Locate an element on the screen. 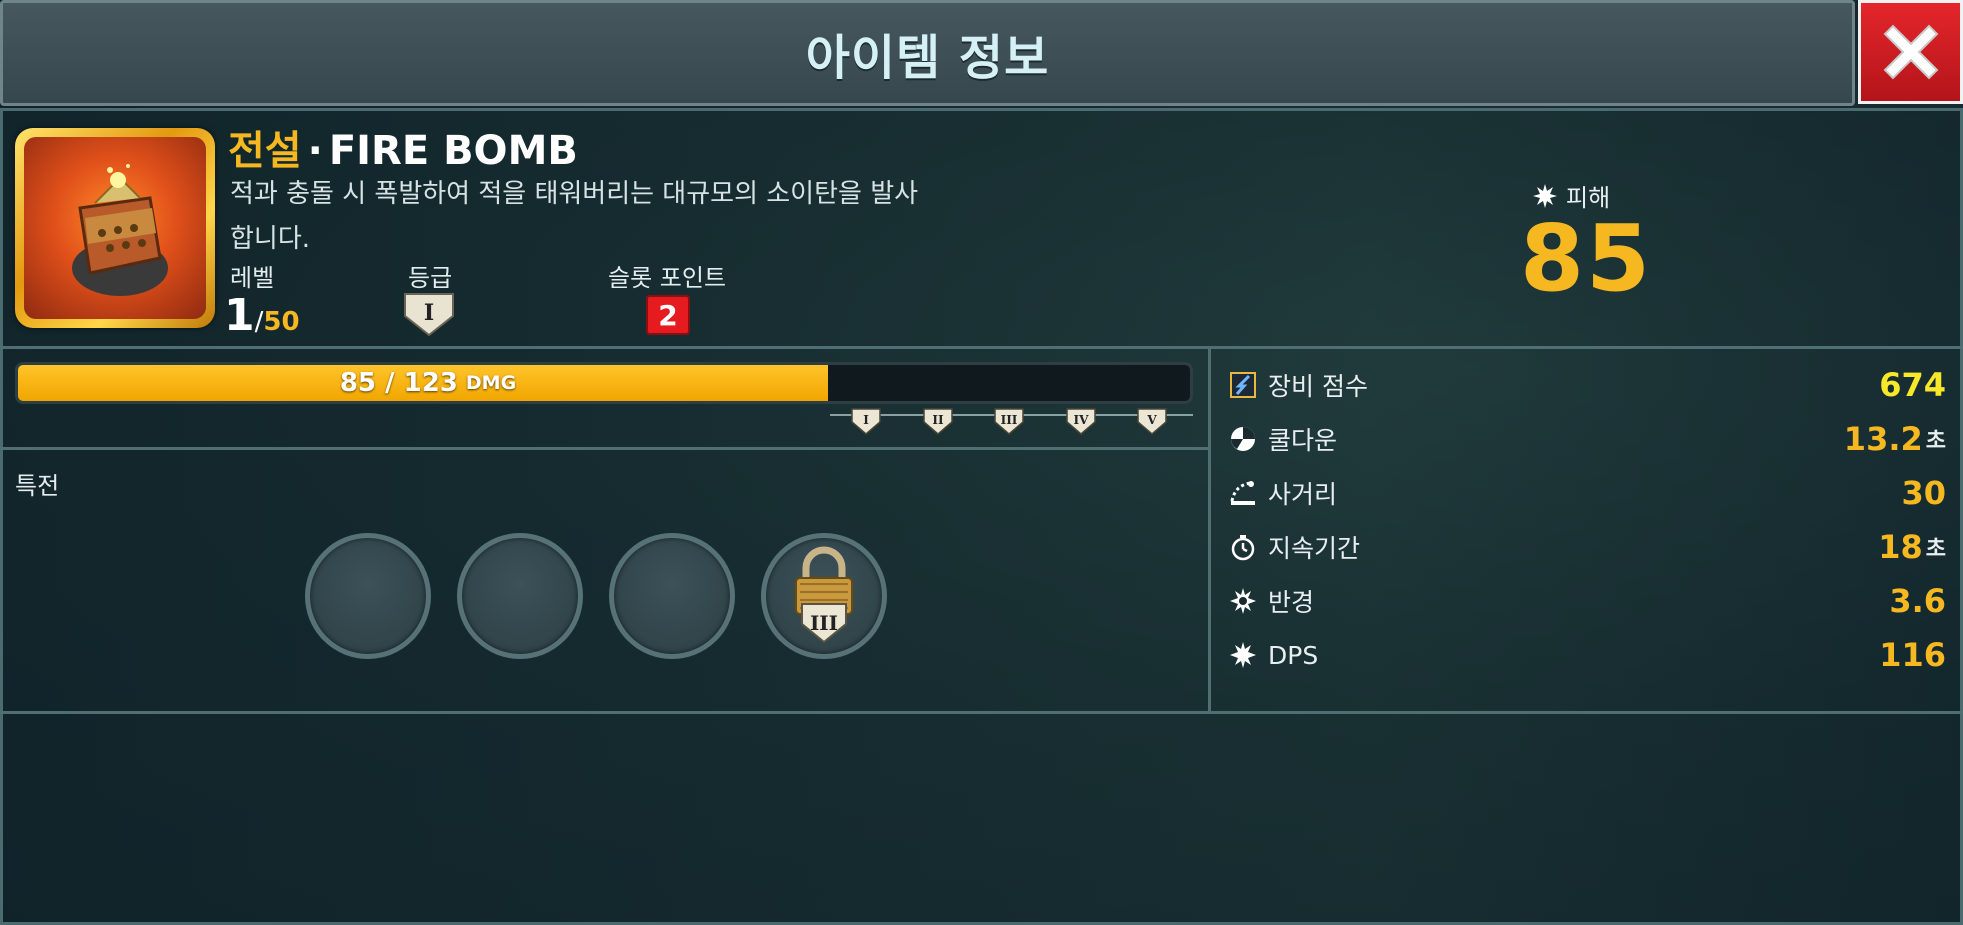 This screenshot has width=1963, height=925. progress-text-row: 85 / 123 DMG is located at coordinates (428, 383).